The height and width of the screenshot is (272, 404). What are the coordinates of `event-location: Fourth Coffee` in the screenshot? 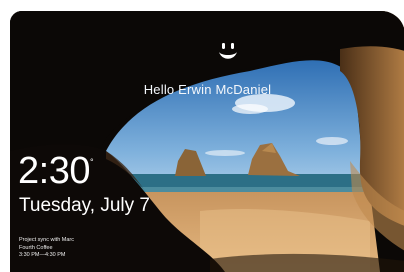 It's located at (36, 247).